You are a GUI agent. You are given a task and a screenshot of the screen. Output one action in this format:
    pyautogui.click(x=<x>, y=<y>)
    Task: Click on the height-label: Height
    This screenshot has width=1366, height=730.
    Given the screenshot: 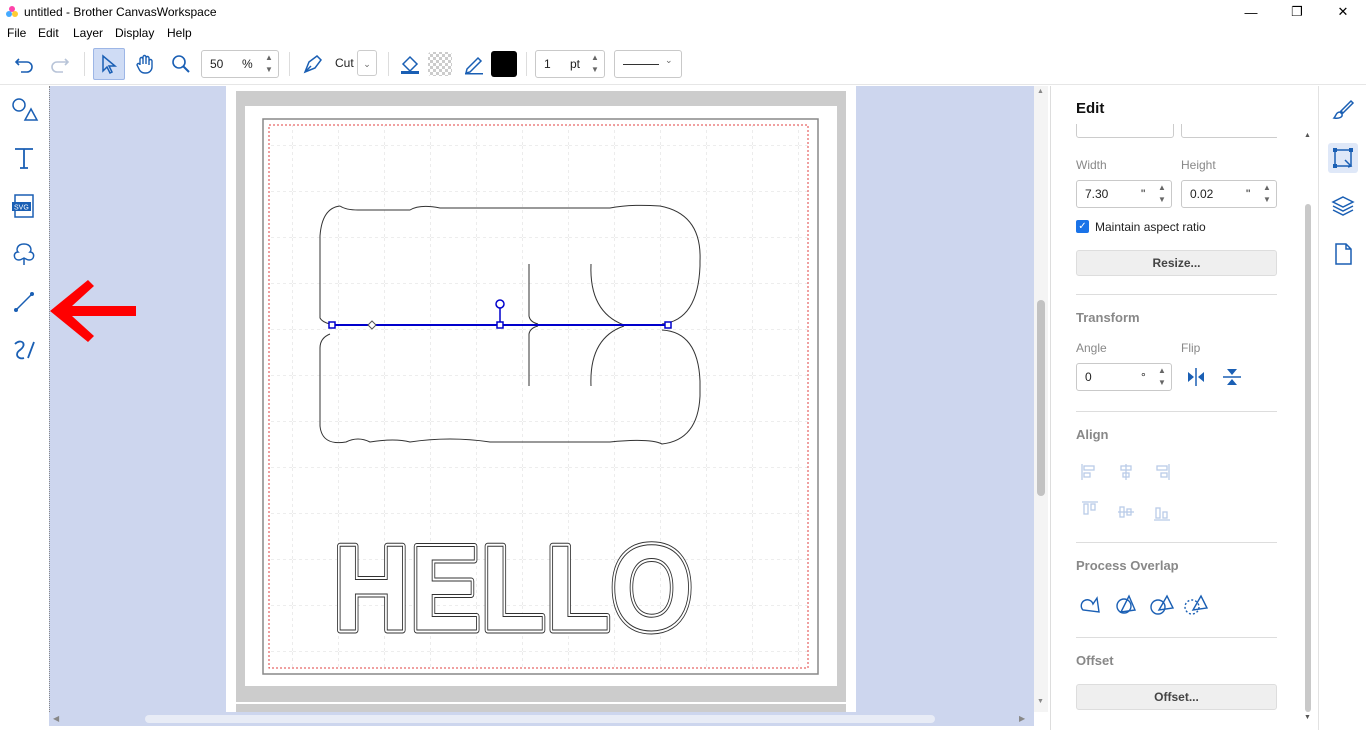 What is the action you would take?
    pyautogui.click(x=1198, y=165)
    